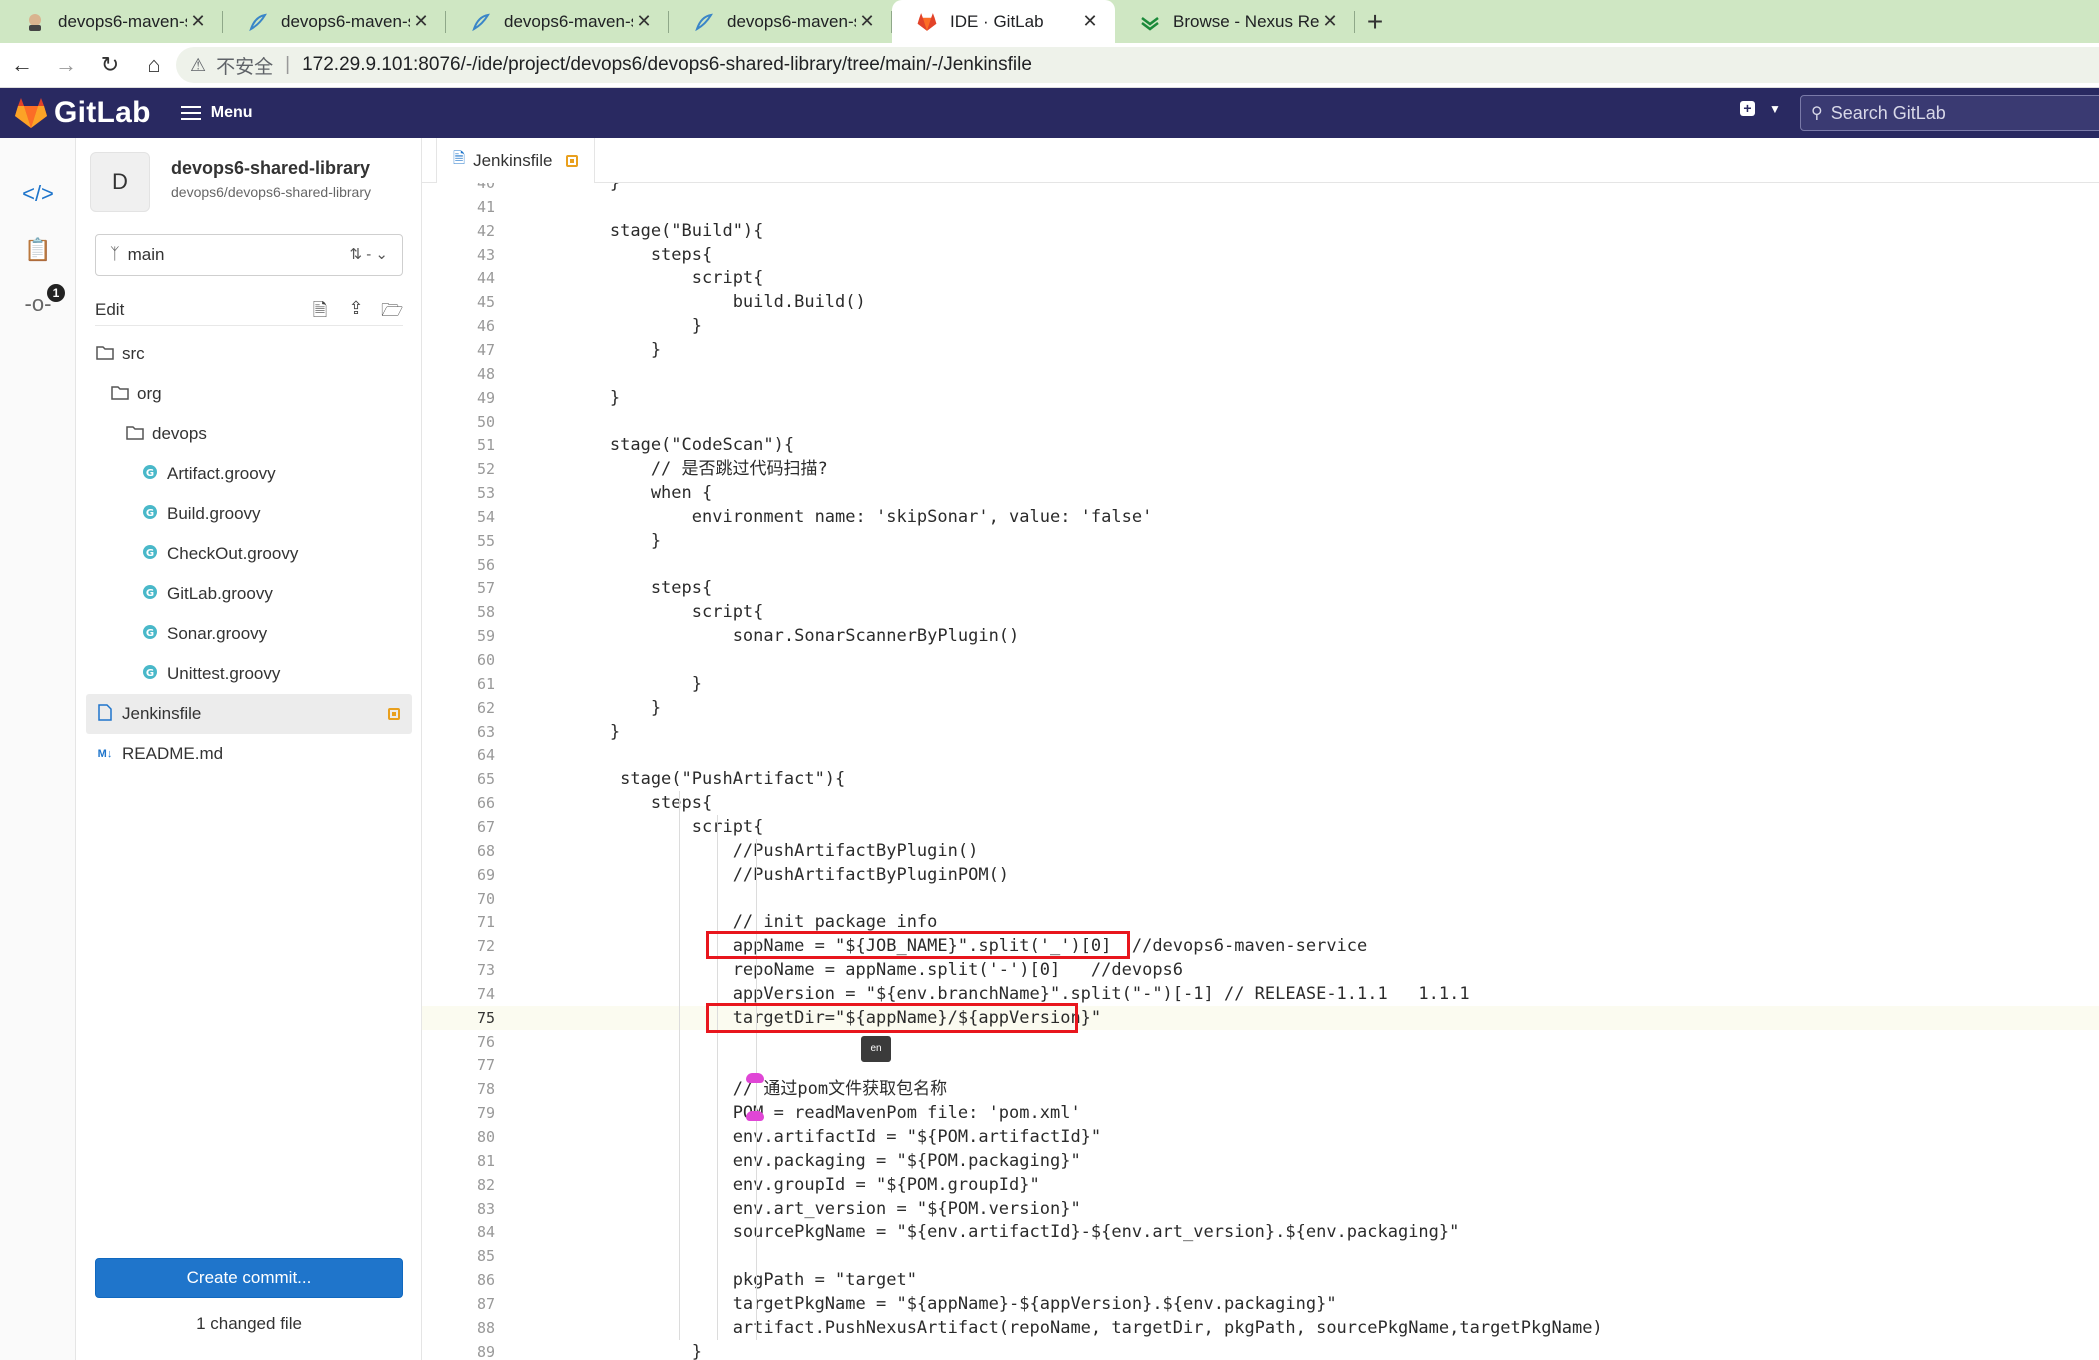 Image resolution: width=2099 pixels, height=1360 pixels. I want to click on project-avatar: D, so click(120, 182).